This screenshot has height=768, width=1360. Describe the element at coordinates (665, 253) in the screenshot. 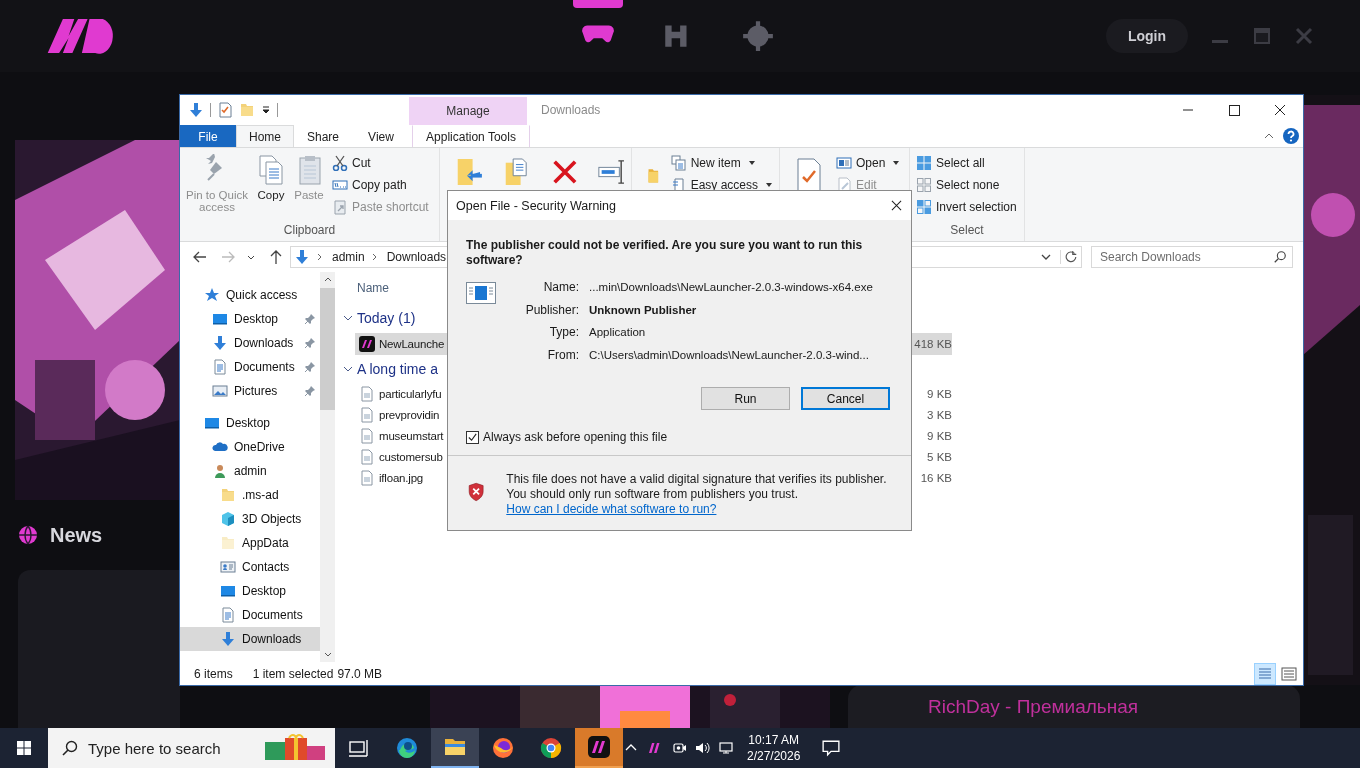

I see `warning-heading: The publisher could not be verified. Are you sure you want to run this software?` at that location.